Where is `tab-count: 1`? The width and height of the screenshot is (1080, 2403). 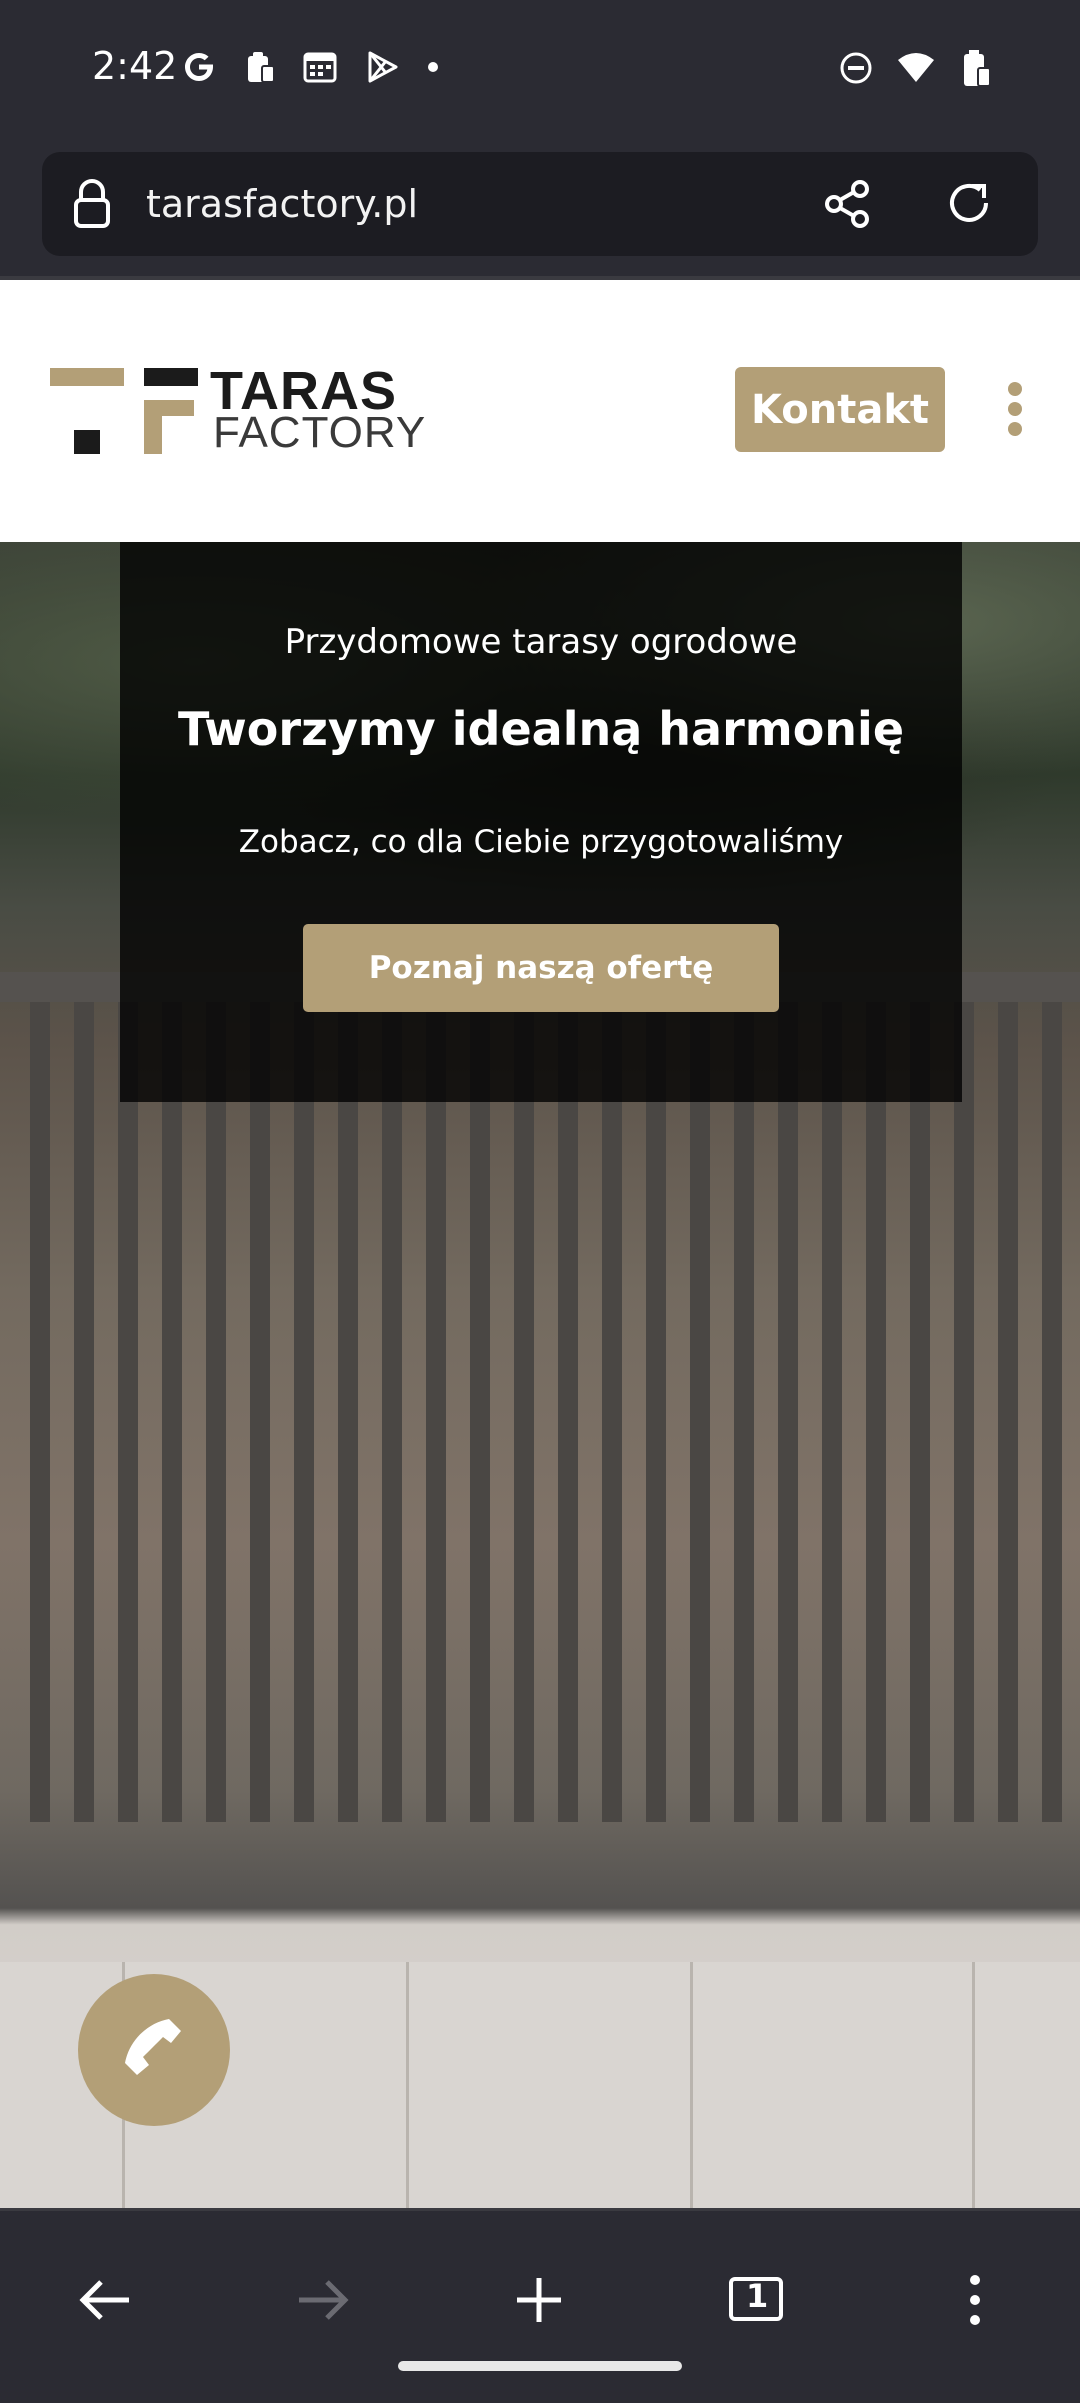
tab-count: 1 is located at coordinates (757, 2296).